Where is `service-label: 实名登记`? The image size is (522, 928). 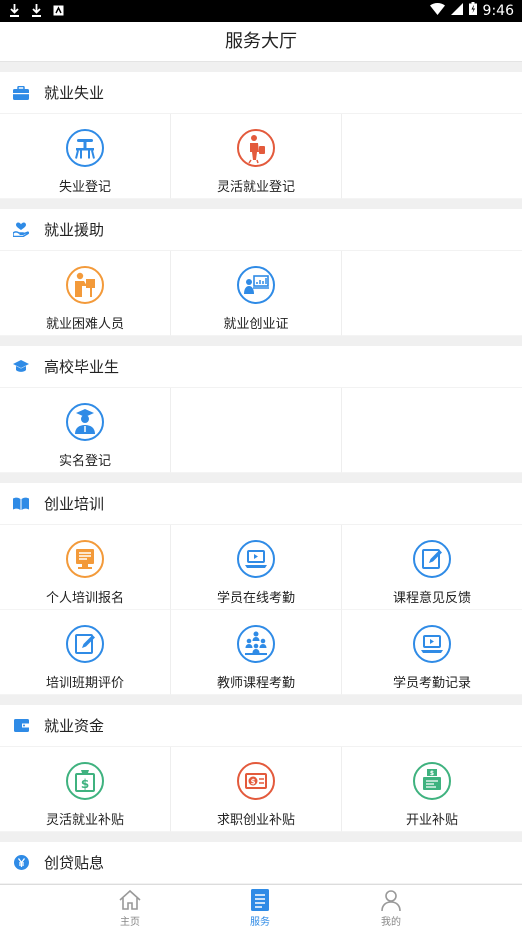
service-label: 实名登记 is located at coordinates (84, 461).